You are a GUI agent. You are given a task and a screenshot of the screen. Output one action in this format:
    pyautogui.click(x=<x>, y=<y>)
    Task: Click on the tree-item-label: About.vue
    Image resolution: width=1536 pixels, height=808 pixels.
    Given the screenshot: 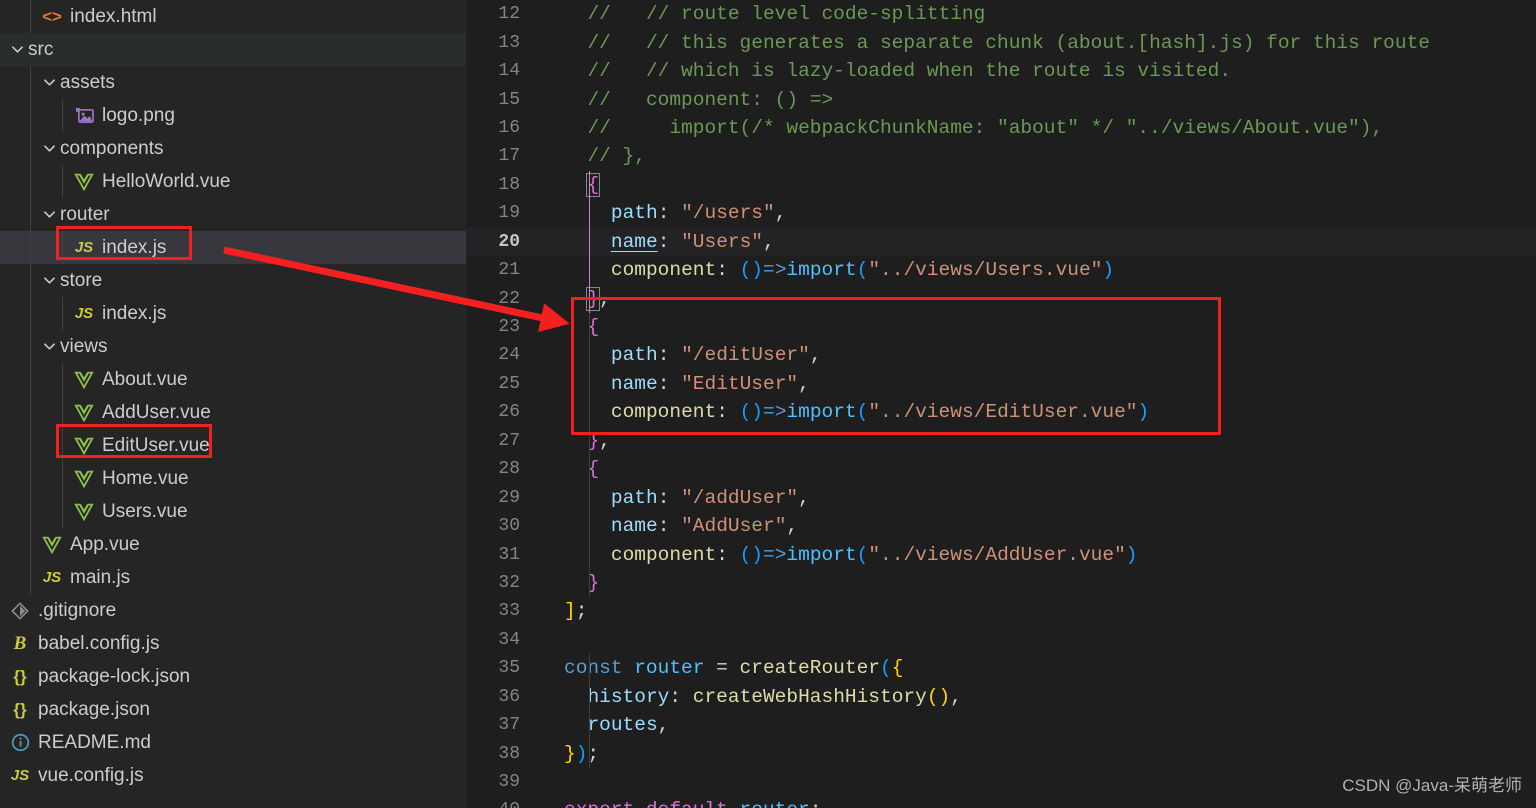 What is the action you would take?
    pyautogui.click(x=145, y=379)
    